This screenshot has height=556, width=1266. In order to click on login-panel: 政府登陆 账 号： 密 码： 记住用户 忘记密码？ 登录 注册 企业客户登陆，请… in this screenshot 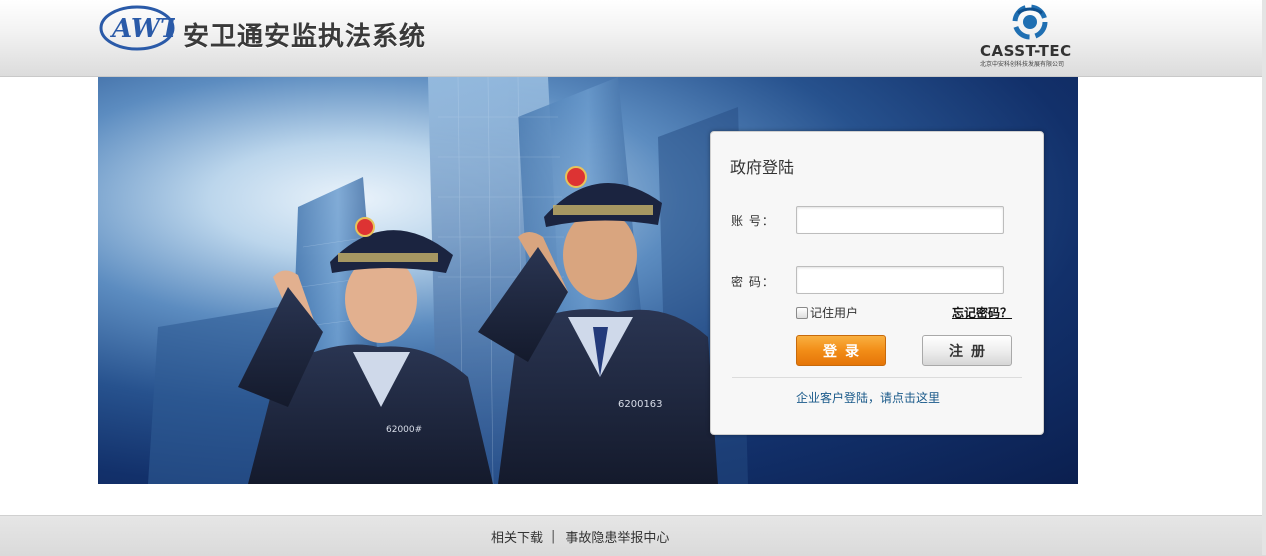, I will do `click(877, 283)`.